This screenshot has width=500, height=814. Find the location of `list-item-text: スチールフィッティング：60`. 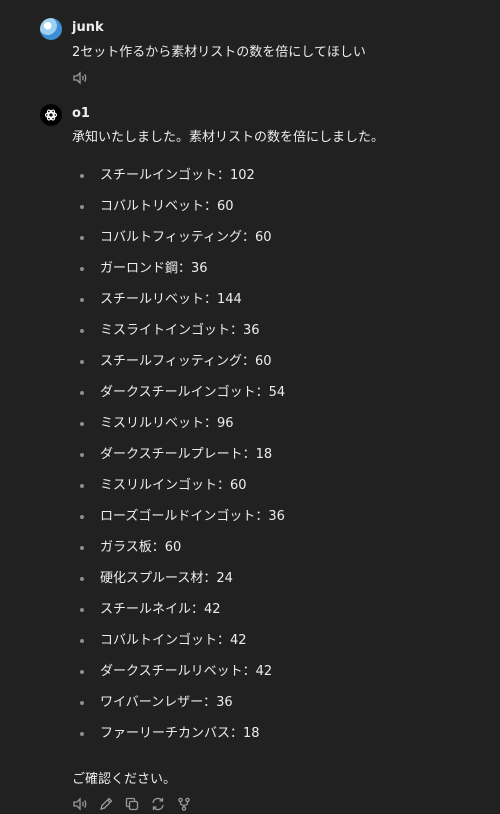

list-item-text: スチールフィッティング：60 is located at coordinates (186, 361).